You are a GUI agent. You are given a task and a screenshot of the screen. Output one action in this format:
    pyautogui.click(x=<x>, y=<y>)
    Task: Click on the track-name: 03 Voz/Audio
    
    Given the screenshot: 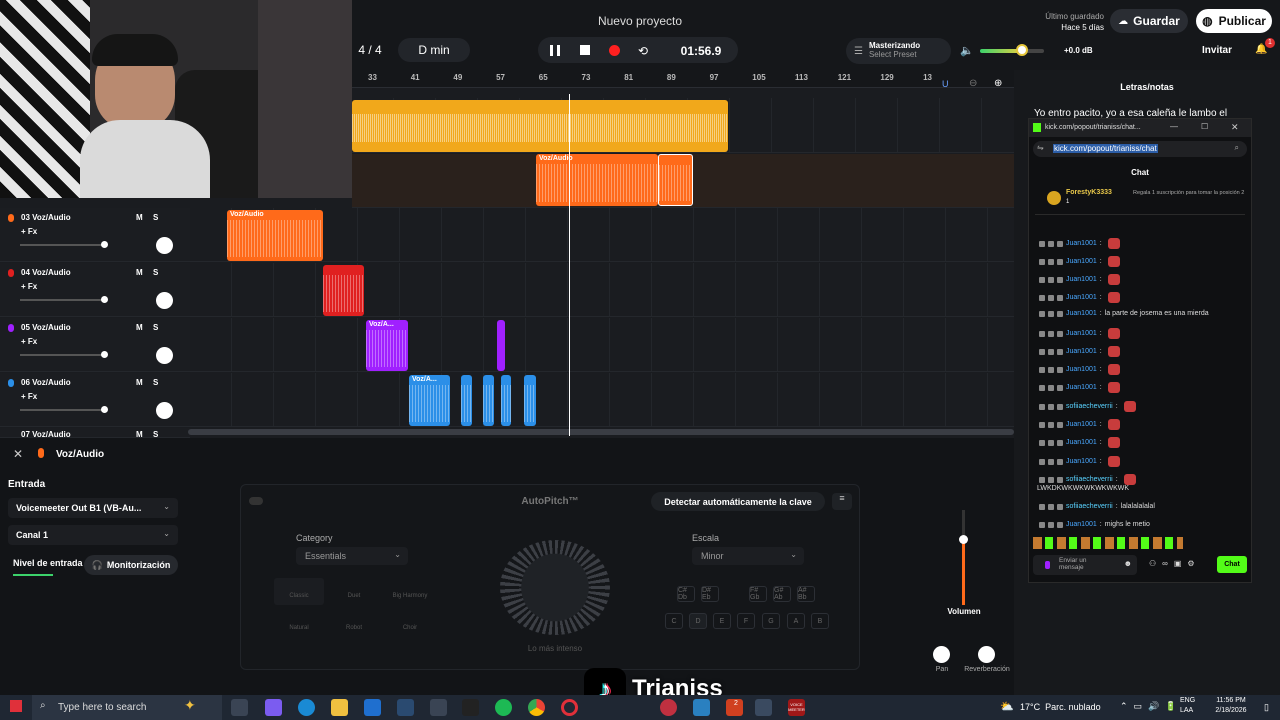 What is the action you would take?
    pyautogui.click(x=46, y=217)
    